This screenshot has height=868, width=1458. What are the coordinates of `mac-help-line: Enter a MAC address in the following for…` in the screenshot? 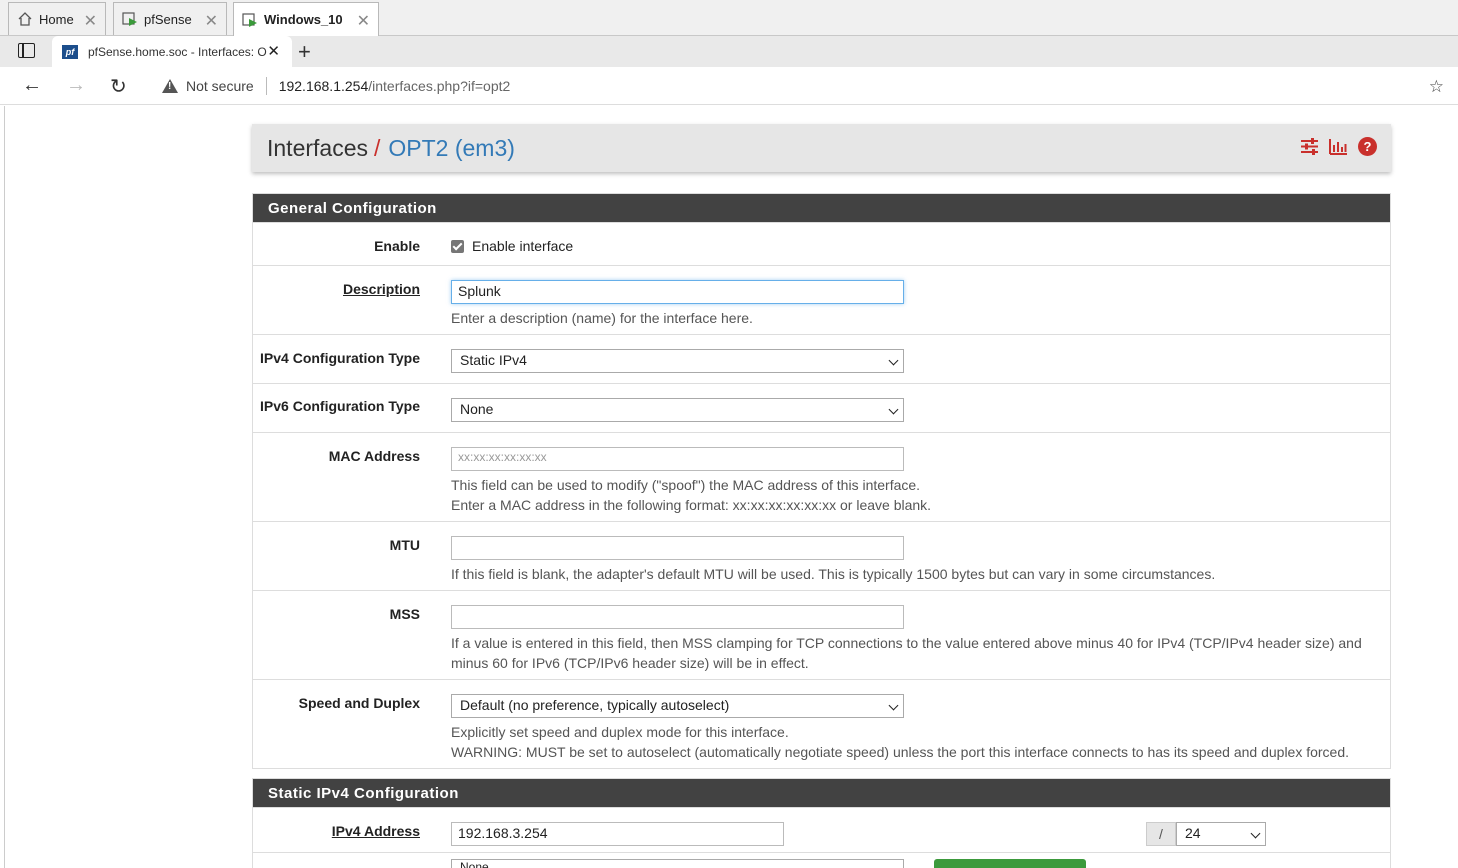 It's located at (691, 505).